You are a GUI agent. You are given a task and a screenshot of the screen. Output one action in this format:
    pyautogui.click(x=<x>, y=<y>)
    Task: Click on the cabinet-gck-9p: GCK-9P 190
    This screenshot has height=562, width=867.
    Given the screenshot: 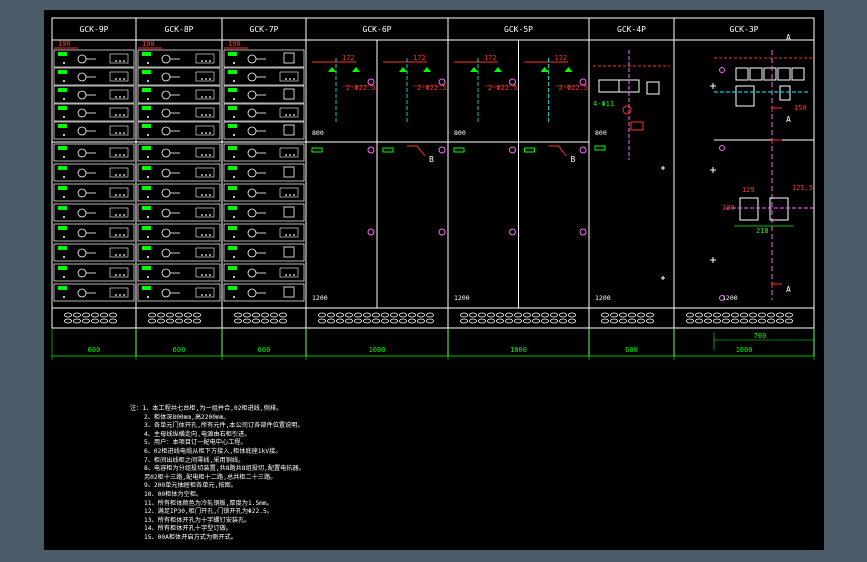 What is the action you would take?
    pyautogui.click(x=95, y=187)
    